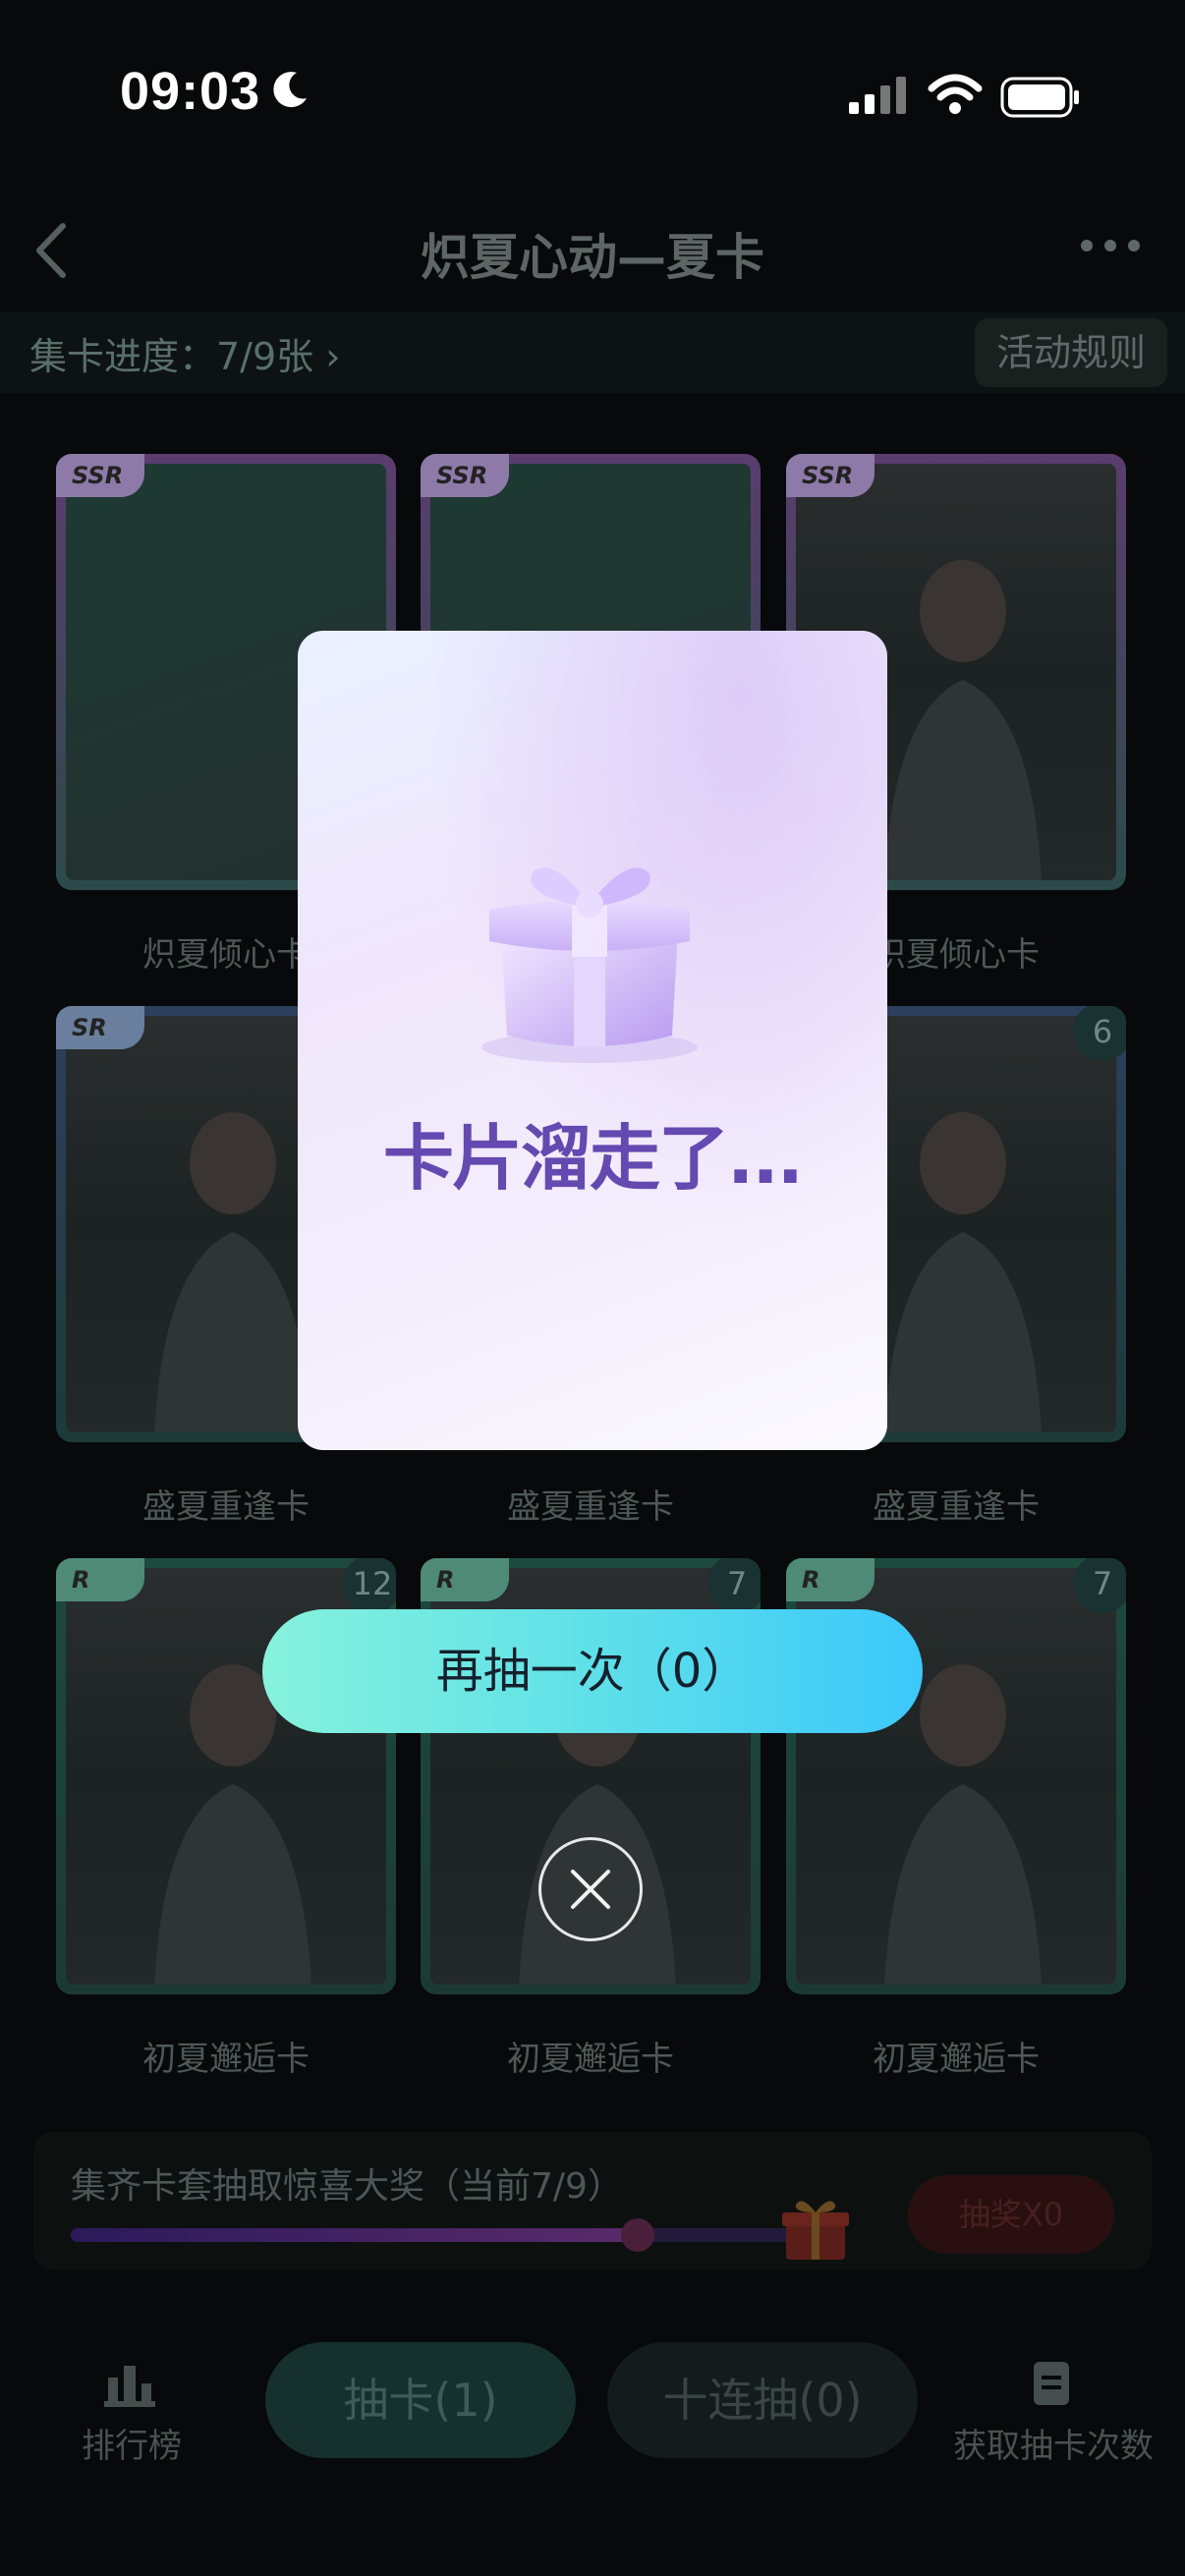 The height and width of the screenshot is (2576, 1185). I want to click on close-icon, so click(591, 1889).